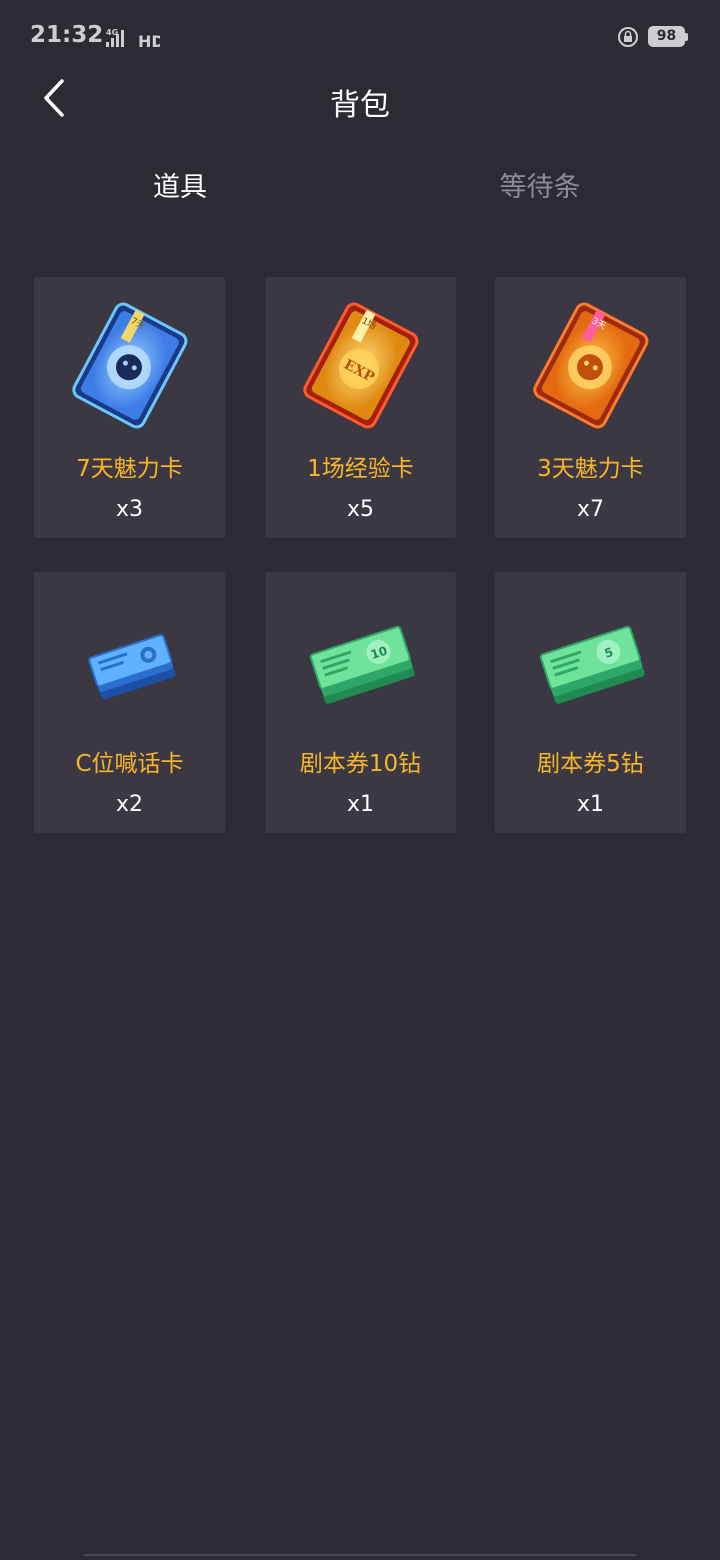 This screenshot has width=720, height=1560. I want to click on item-quantity: x2, so click(129, 804).